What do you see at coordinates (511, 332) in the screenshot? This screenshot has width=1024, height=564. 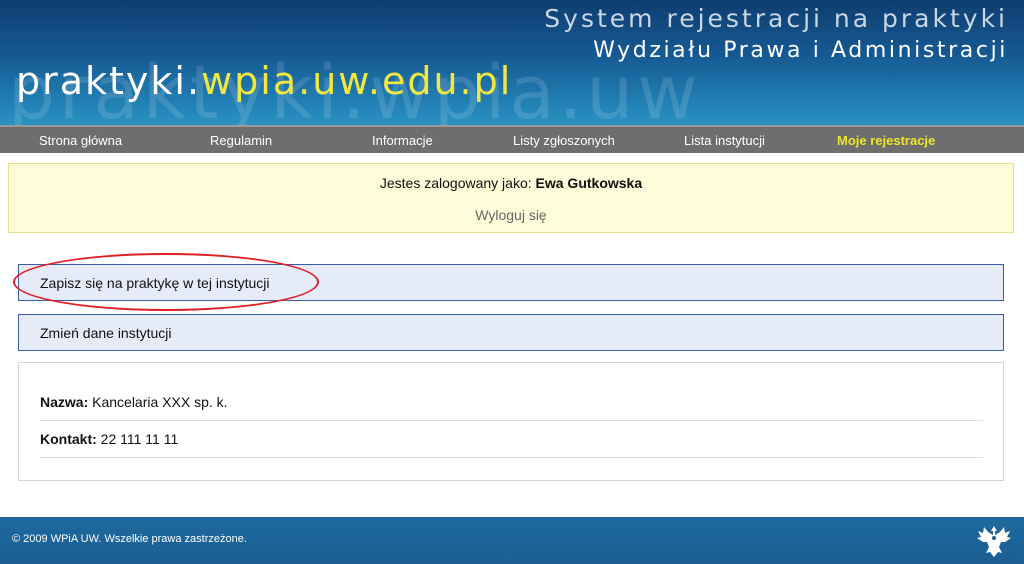 I see `edit-institution-button: Zmień dane instytucji` at bounding box center [511, 332].